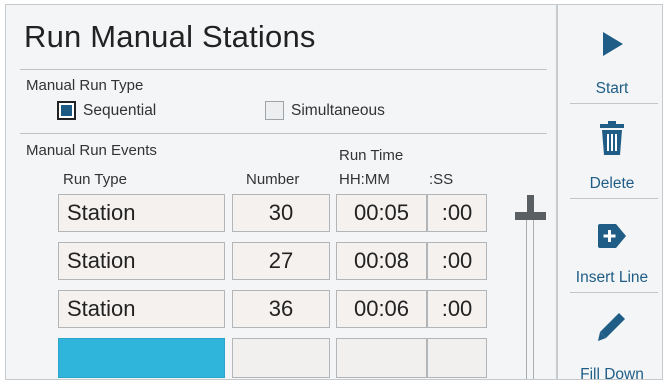  Describe the element at coordinates (141, 358) in the screenshot. I see `run-type-cell-selected` at that location.